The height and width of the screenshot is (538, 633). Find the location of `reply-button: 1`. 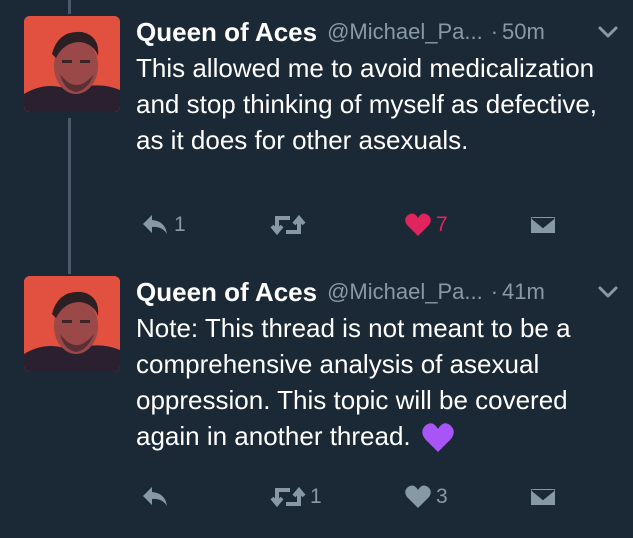

reply-button: 1 is located at coordinates (163, 225).